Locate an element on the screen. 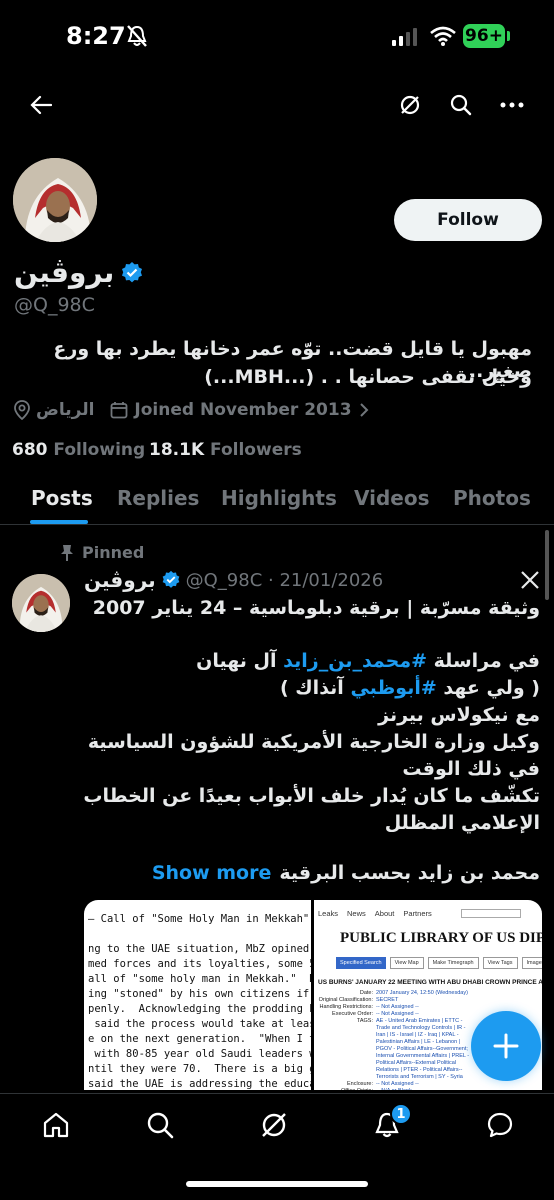  hashtag-link: #أبوظبي is located at coordinates (393, 688).